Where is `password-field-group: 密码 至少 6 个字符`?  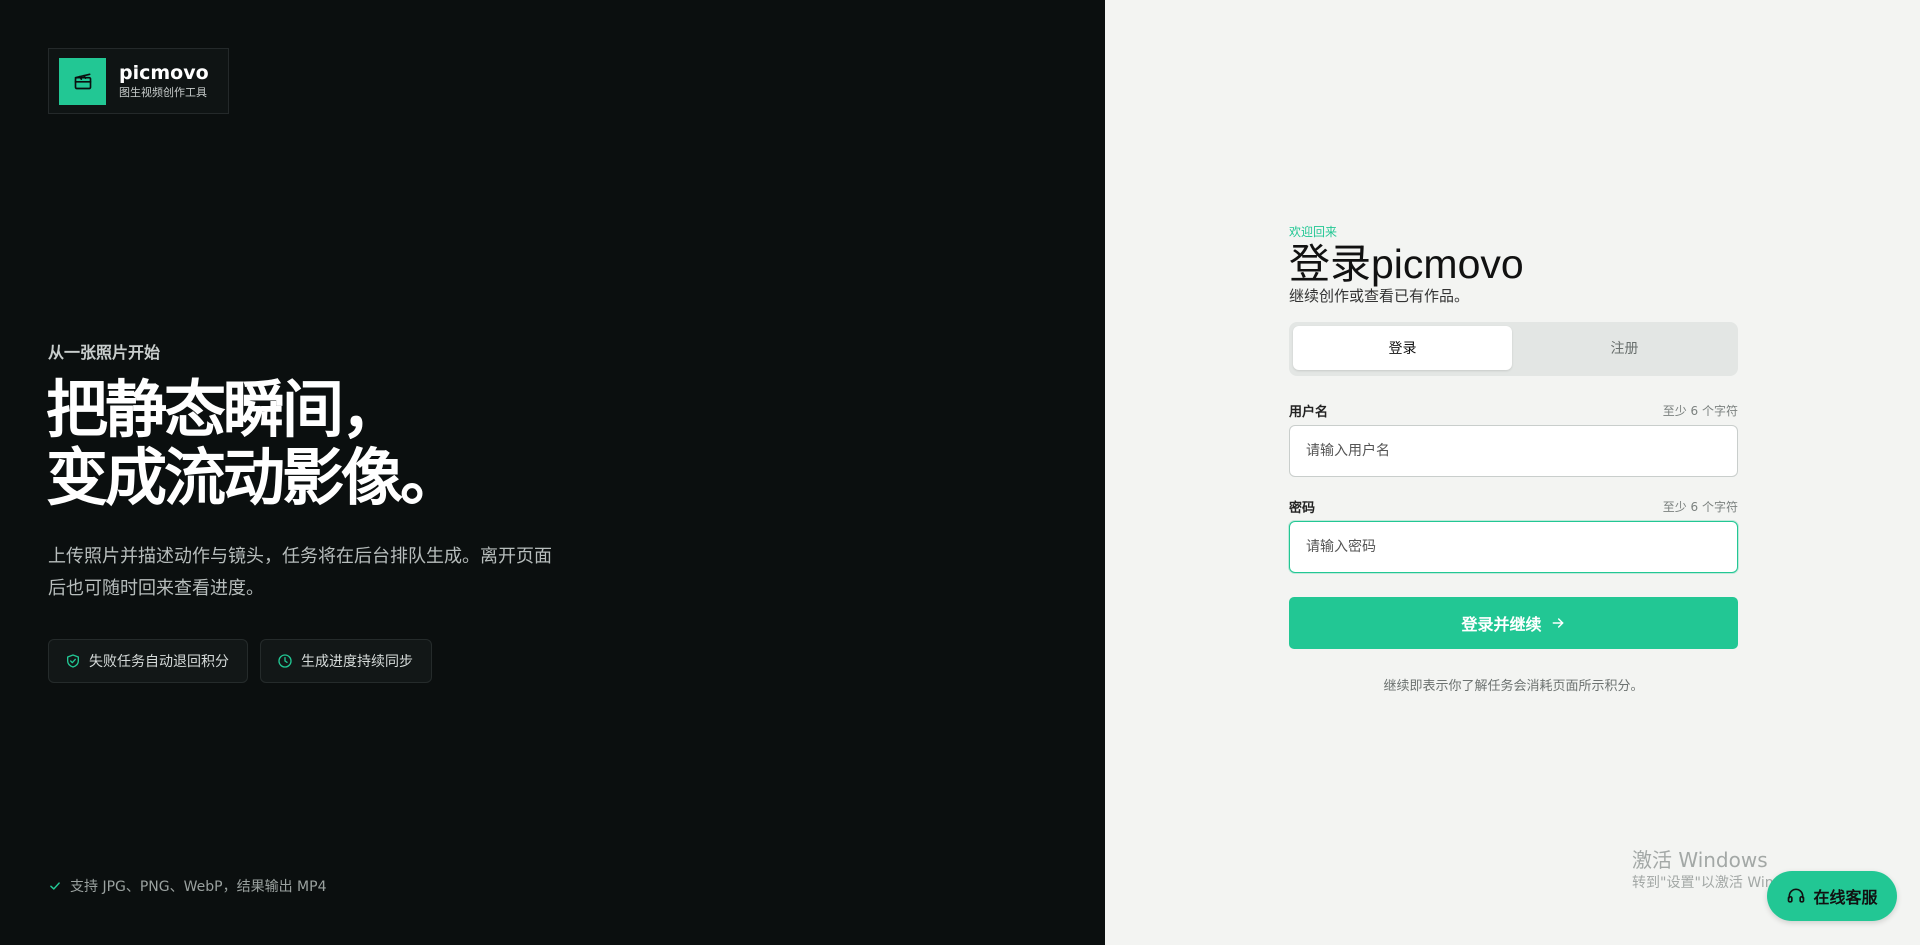
password-field-group: 密码 至少 6 个字符 is located at coordinates (1513, 535).